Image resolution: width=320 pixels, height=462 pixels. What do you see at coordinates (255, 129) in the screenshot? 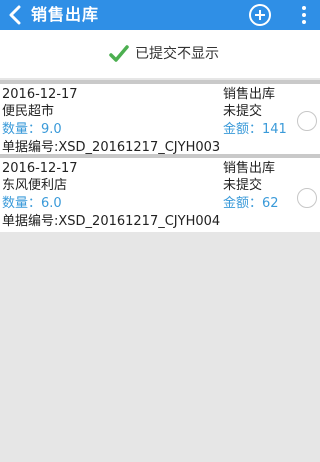
I see `record-amount: 金额：141` at bounding box center [255, 129].